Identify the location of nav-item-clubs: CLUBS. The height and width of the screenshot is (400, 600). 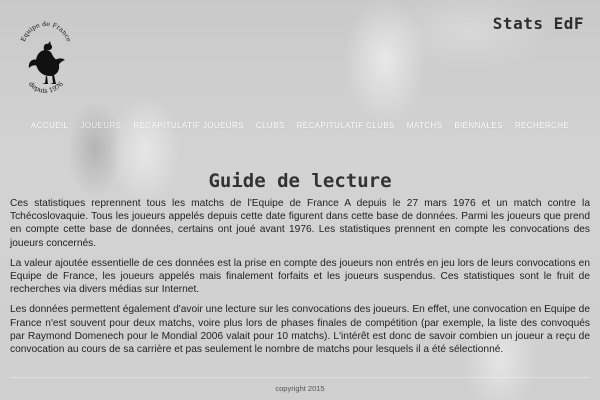
(270, 125).